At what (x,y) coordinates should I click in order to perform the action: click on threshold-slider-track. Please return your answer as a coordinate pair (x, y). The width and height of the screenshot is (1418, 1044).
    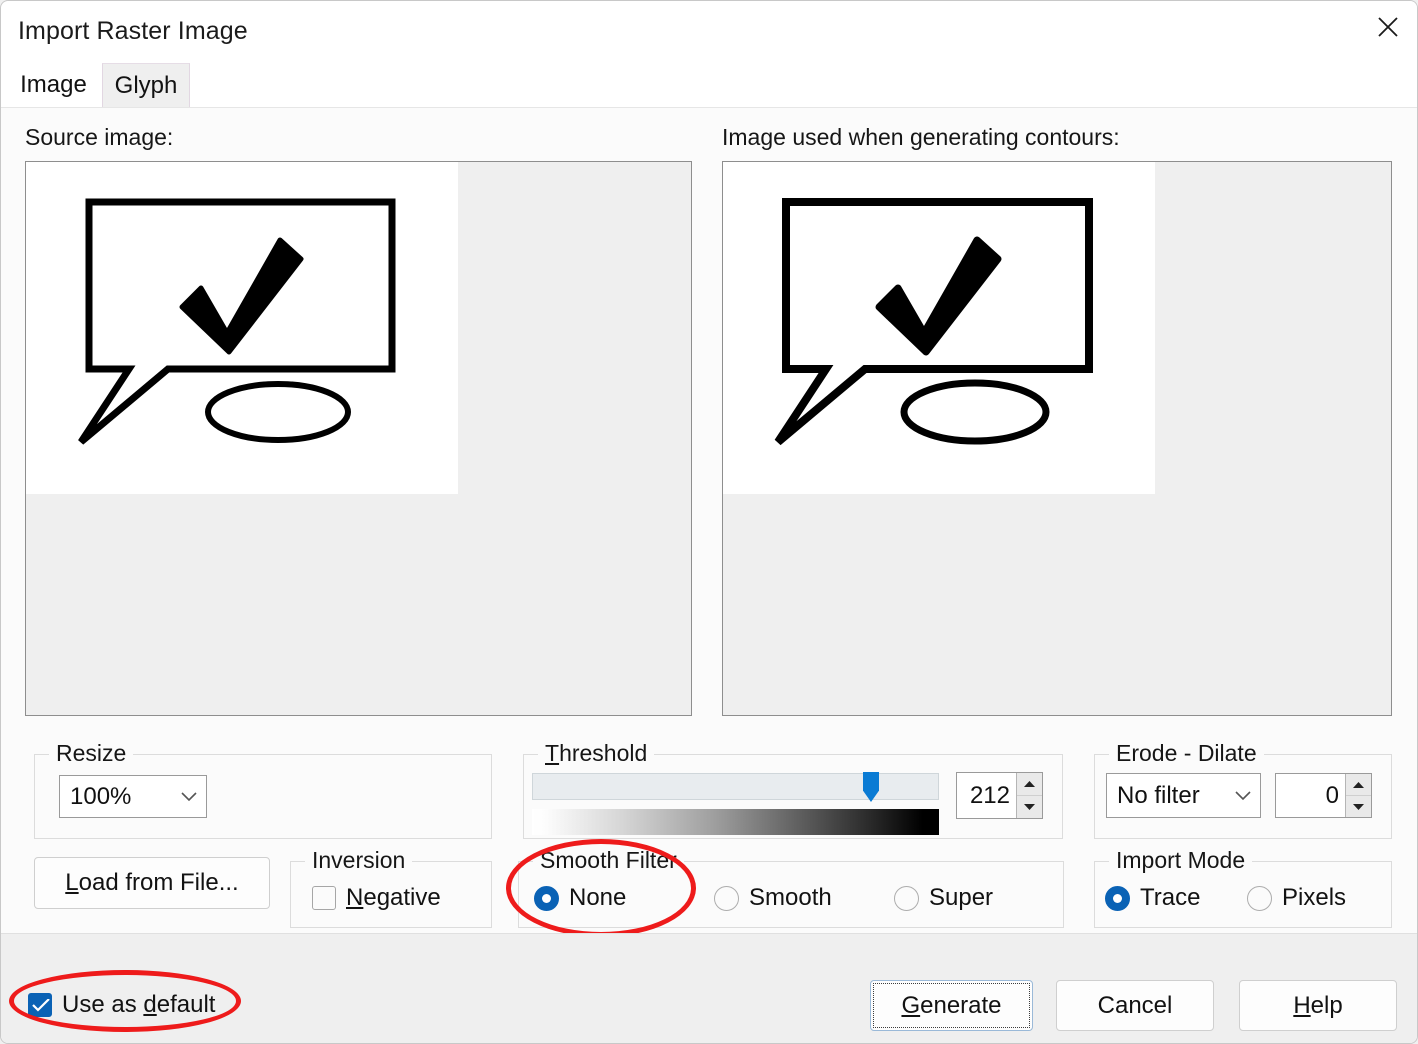
    Looking at the image, I should click on (735, 787).